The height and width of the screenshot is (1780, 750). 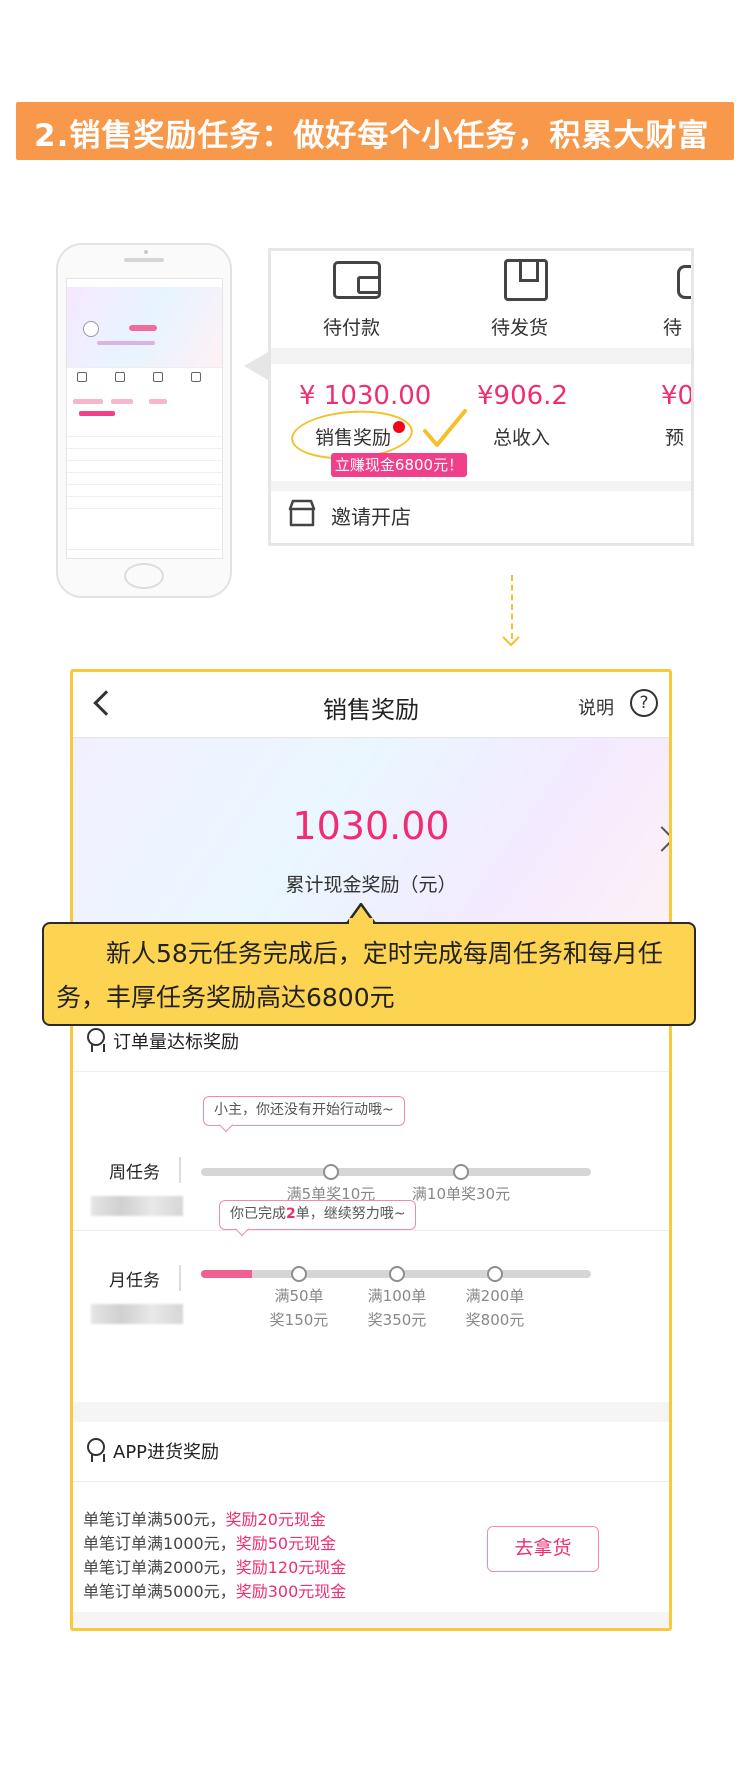 What do you see at coordinates (166, 1452) in the screenshot?
I see `app-purchase-title: APP进货奖励` at bounding box center [166, 1452].